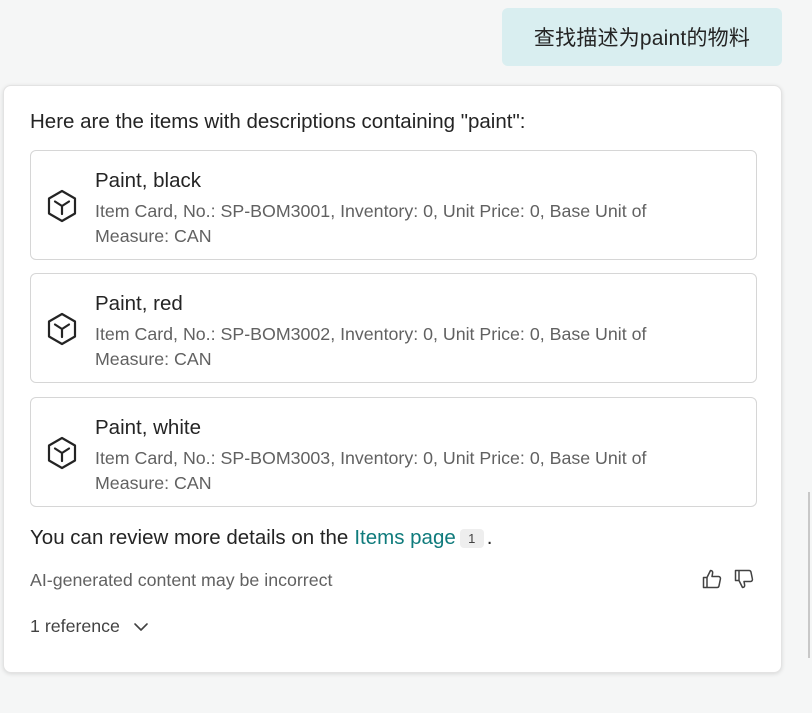 This screenshot has height=713, width=812. I want to click on thumbs-down-icon, so click(744, 579).